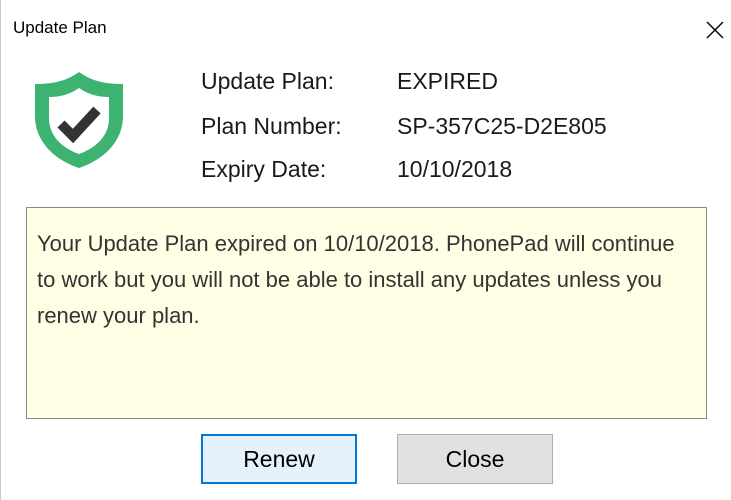  Describe the element at coordinates (264, 169) in the screenshot. I see `expiry-date-label: Expiry Date:` at that location.